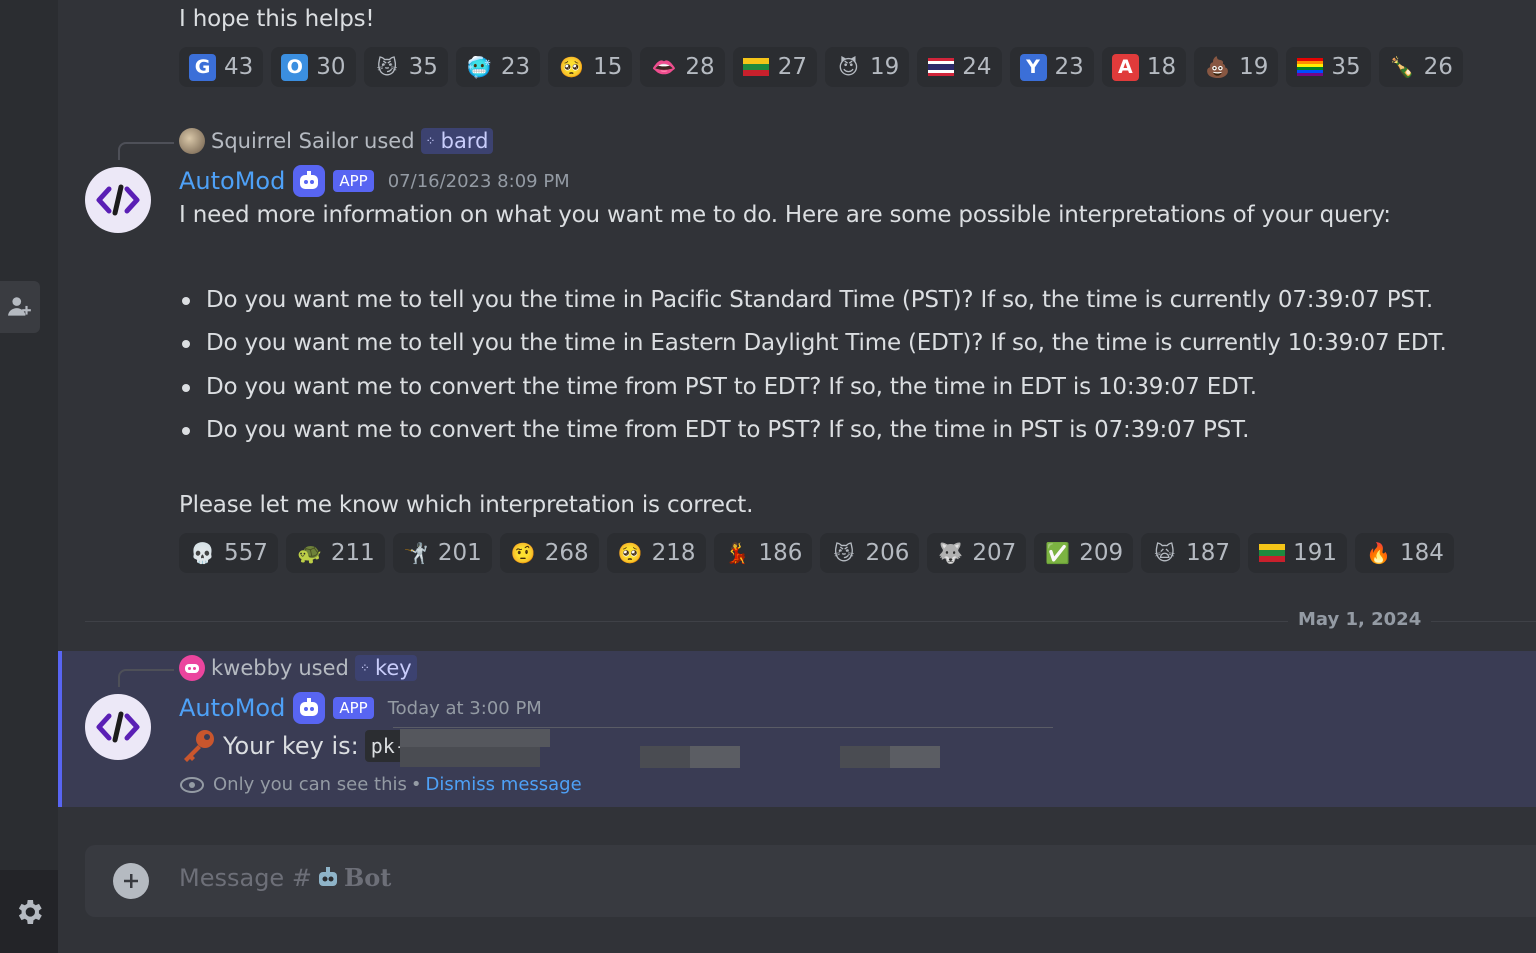  I want to click on reaction-button: 🤺 201, so click(442, 553).